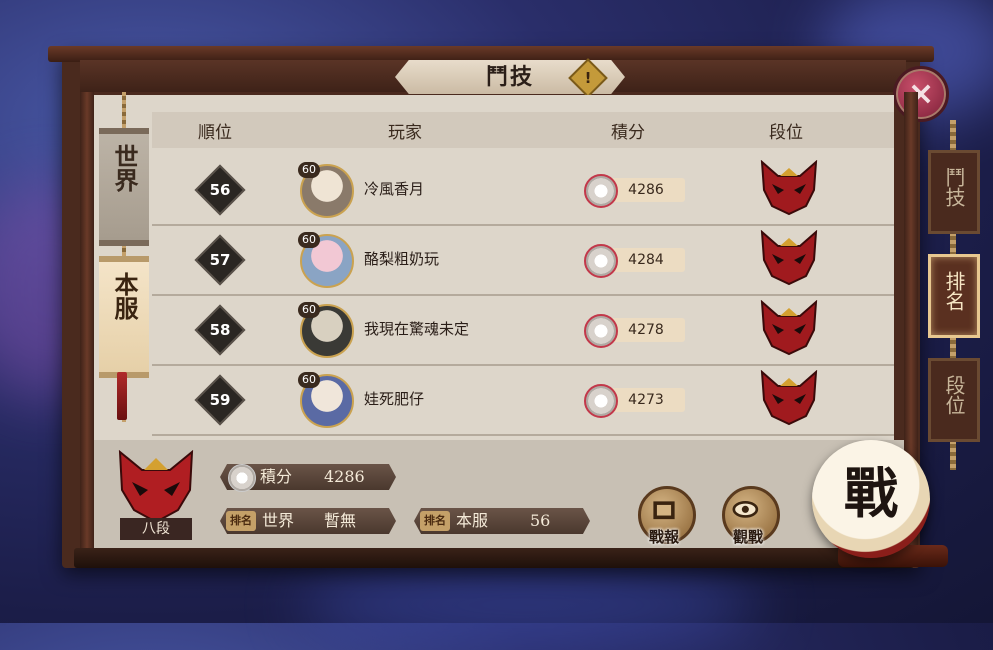 Image resolution: width=993 pixels, height=650 pixels. What do you see at coordinates (523, 191) in the screenshot?
I see `table-row: 56 60 冷風香月 4286` at bounding box center [523, 191].